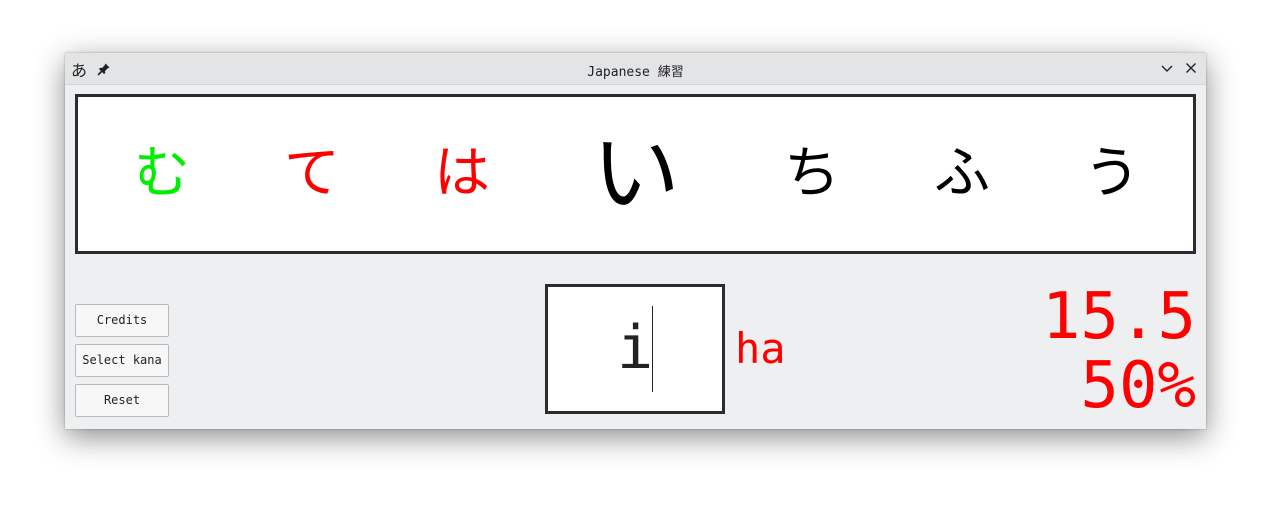  Describe the element at coordinates (122, 400) in the screenshot. I see `reset-button: Reset` at that location.